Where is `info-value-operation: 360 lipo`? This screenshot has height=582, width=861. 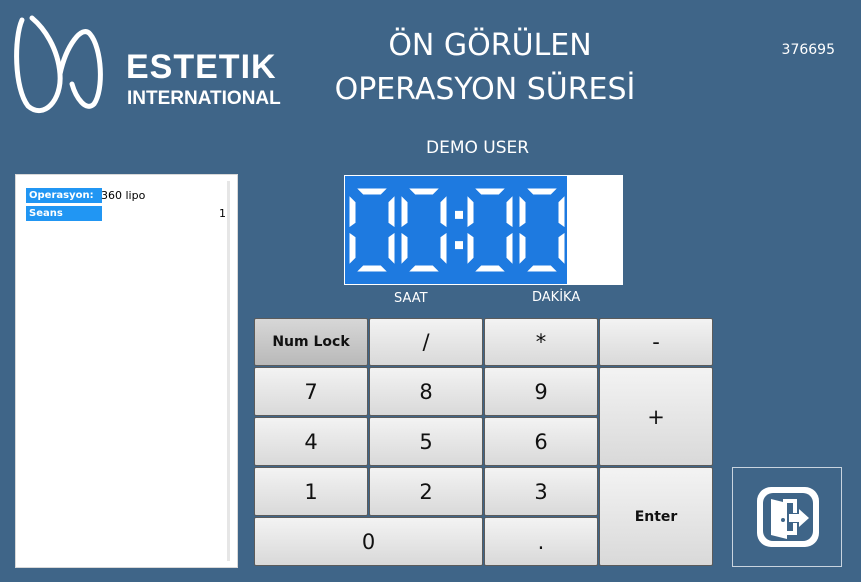 info-value-operation: 360 lipo is located at coordinates (123, 195).